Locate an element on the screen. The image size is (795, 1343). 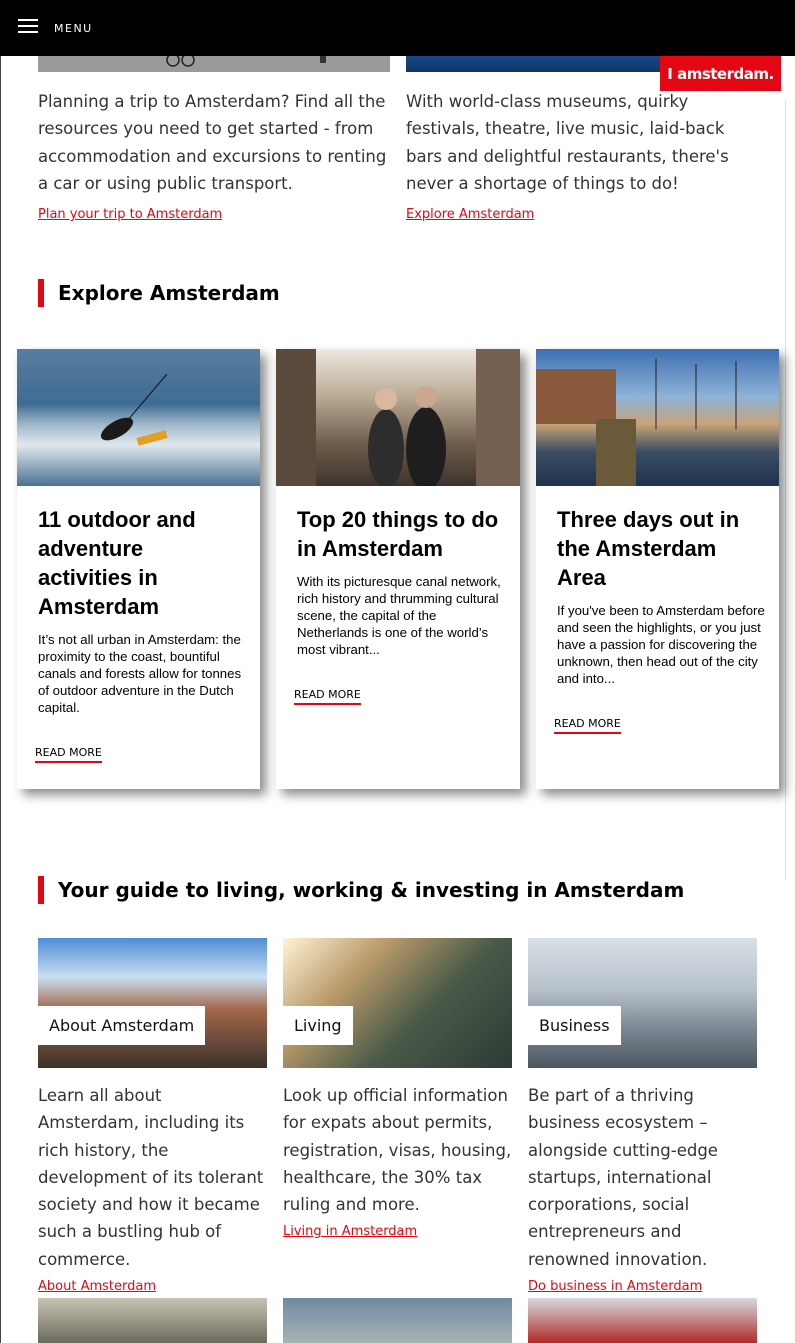
menu-label: MENU is located at coordinates (73, 28).